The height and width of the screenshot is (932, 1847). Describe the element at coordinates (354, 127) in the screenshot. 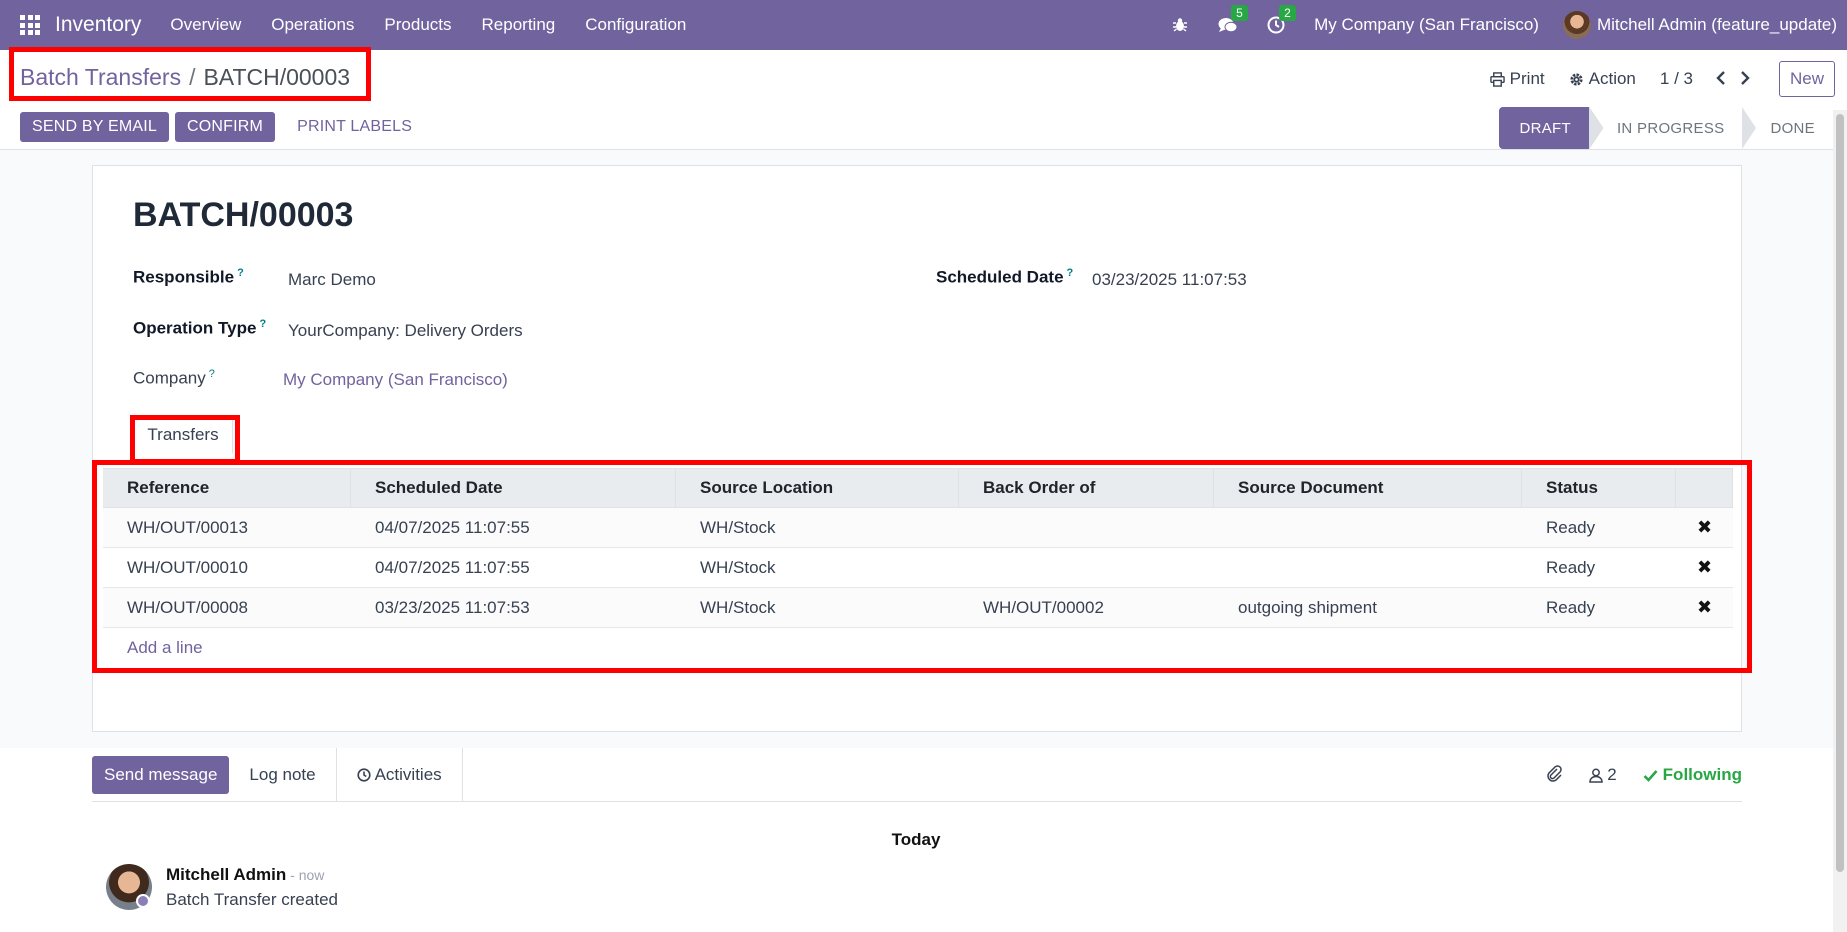

I see `print-labels-button: PRINT LABELS` at that location.